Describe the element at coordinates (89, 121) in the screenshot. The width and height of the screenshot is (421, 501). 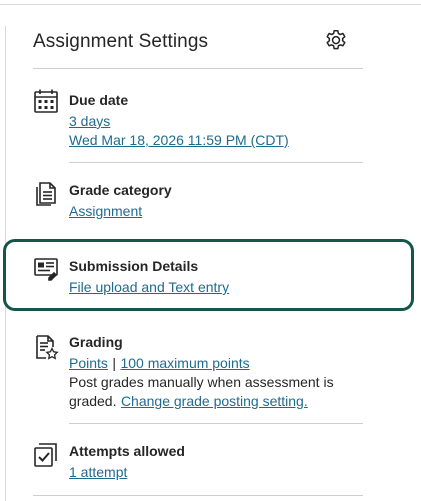
I see `due-date-relative-link: 3 days` at that location.